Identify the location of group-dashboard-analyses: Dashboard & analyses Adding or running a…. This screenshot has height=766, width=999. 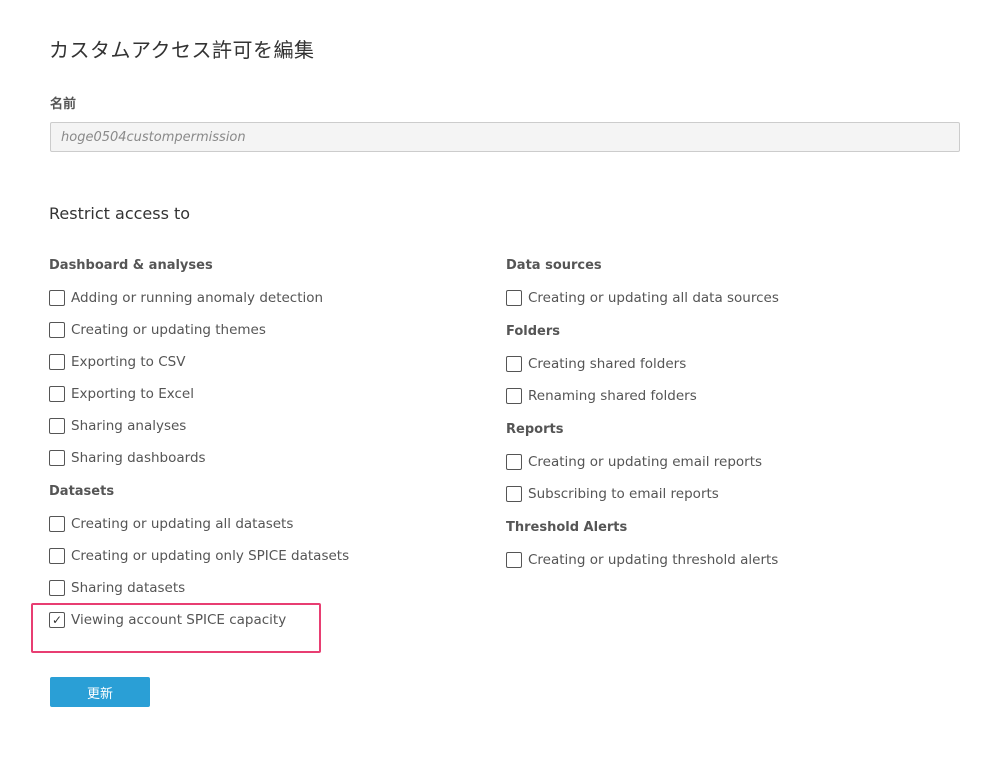
(199, 365).